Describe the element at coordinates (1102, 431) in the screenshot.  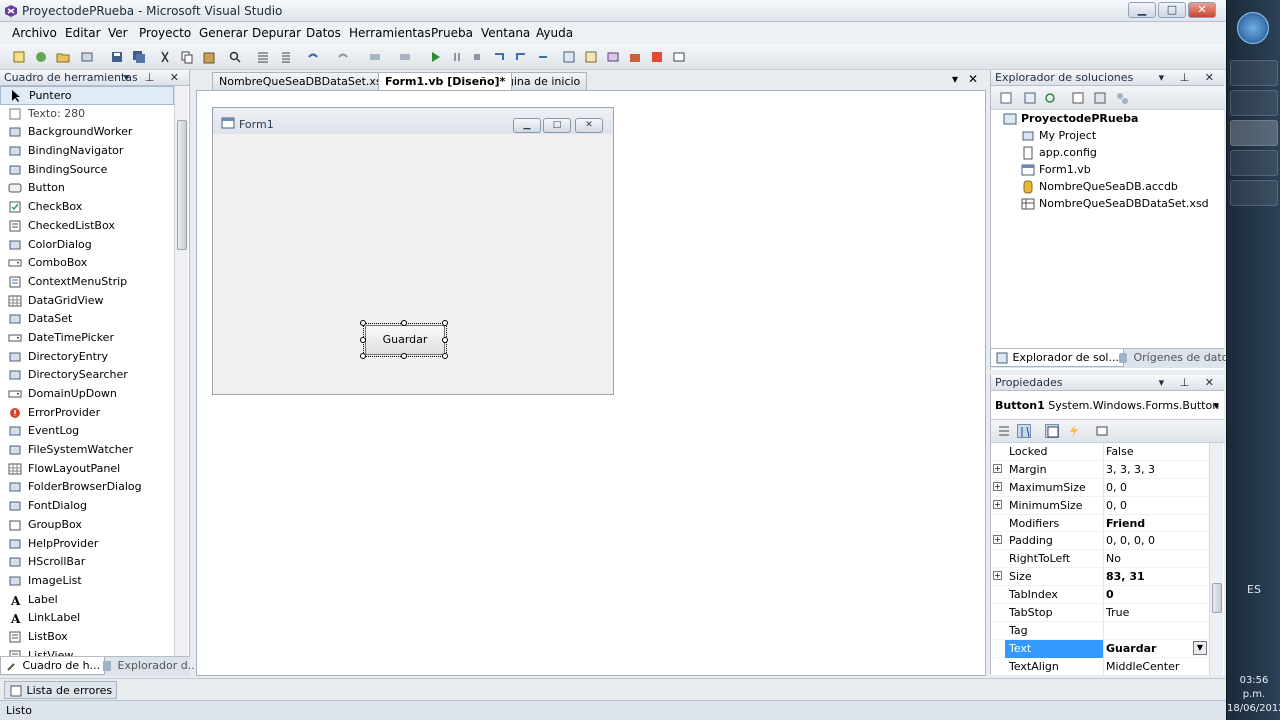
I see `property-pages-icon` at that location.